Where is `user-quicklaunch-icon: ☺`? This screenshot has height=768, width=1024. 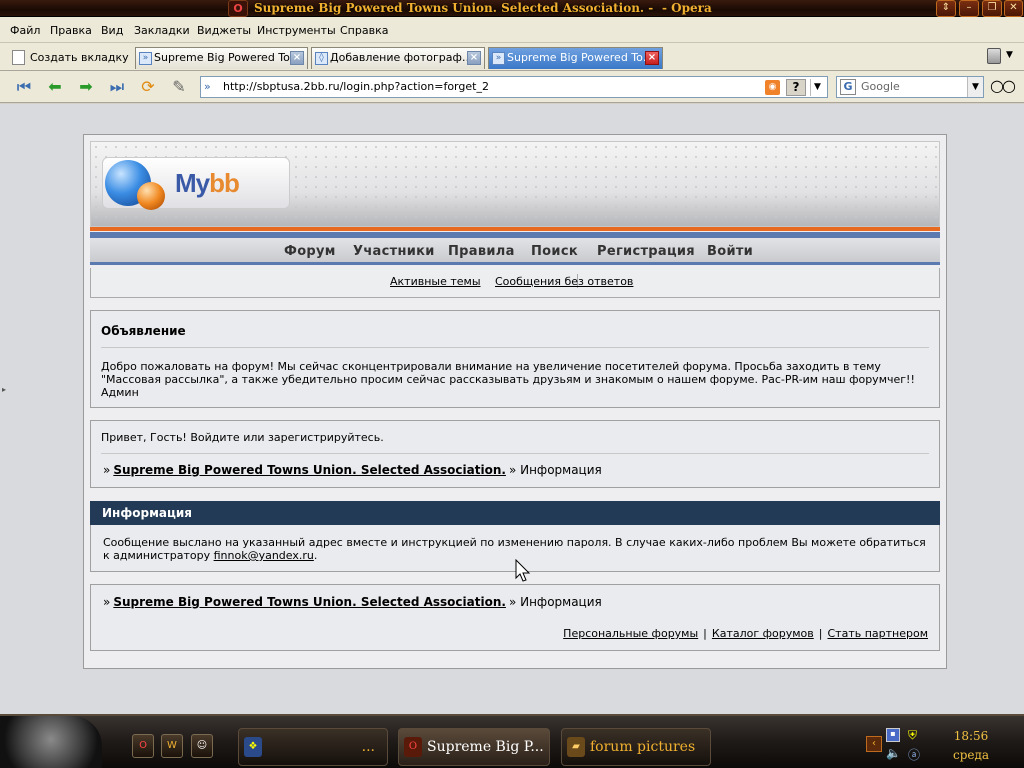
user-quicklaunch-icon: ☺ is located at coordinates (202, 746).